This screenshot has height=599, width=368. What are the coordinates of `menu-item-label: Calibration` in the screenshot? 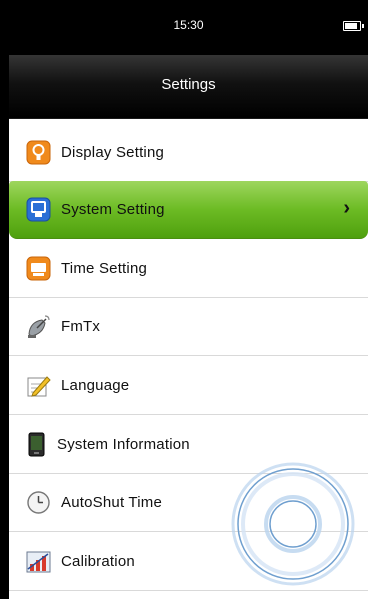 It's located at (98, 561).